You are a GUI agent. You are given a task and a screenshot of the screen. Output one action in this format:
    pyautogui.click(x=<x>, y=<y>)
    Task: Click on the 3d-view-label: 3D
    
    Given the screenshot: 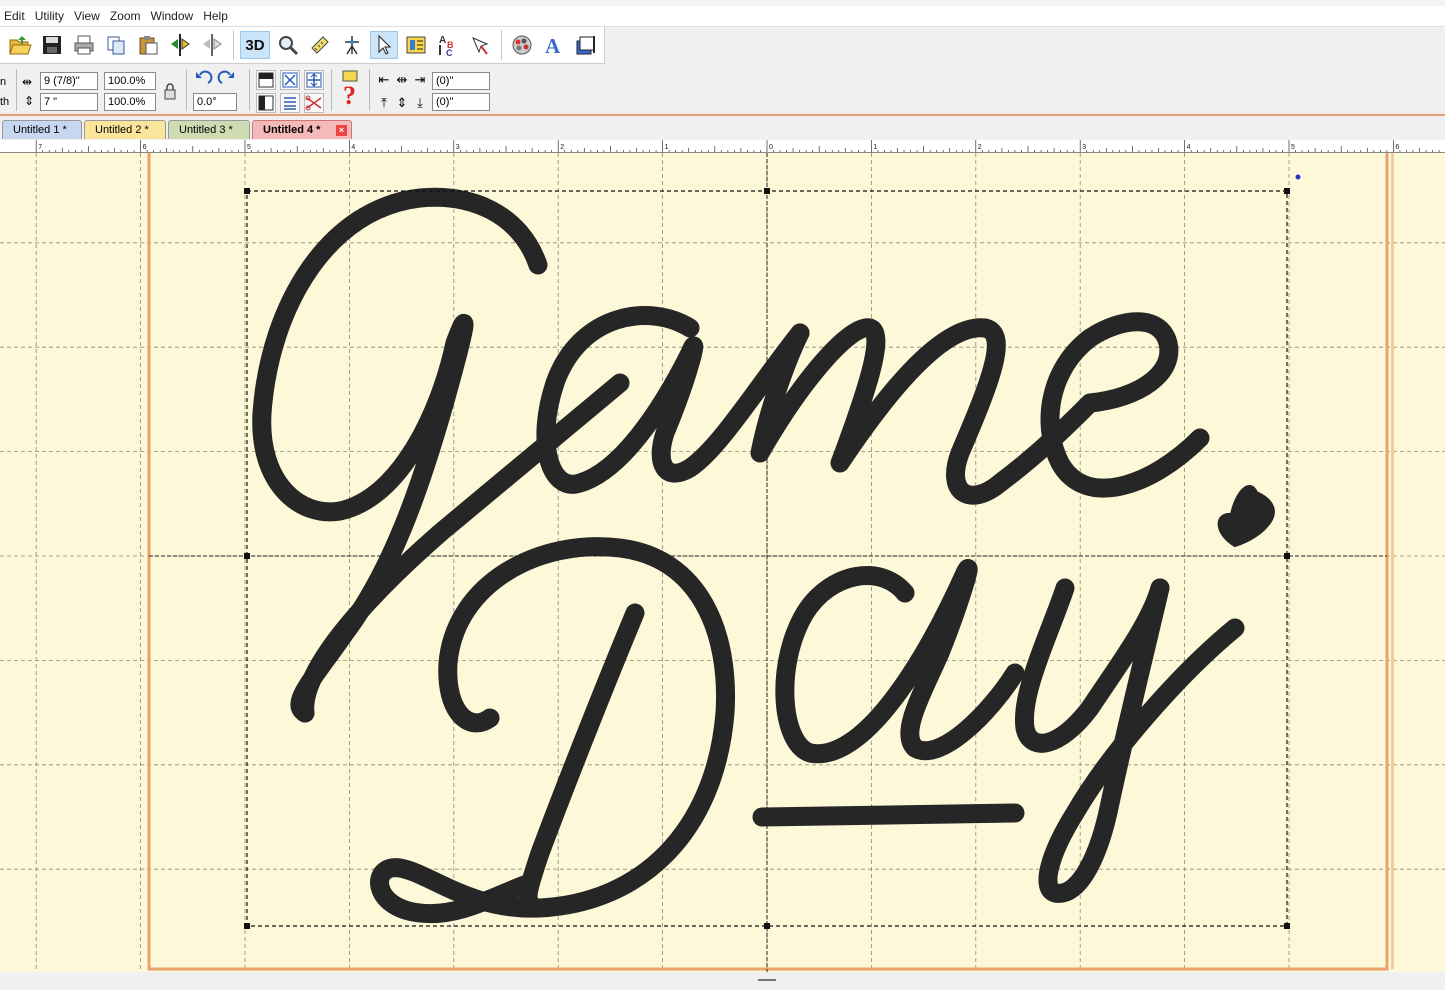 What is the action you would take?
    pyautogui.click(x=255, y=45)
    